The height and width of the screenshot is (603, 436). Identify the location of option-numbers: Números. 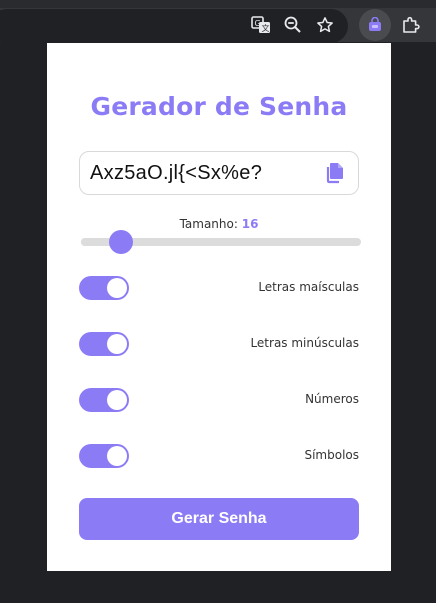
(219, 400).